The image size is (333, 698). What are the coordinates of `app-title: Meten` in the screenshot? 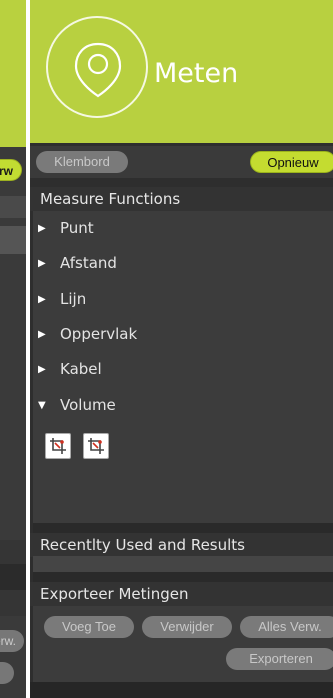 It's located at (196, 73).